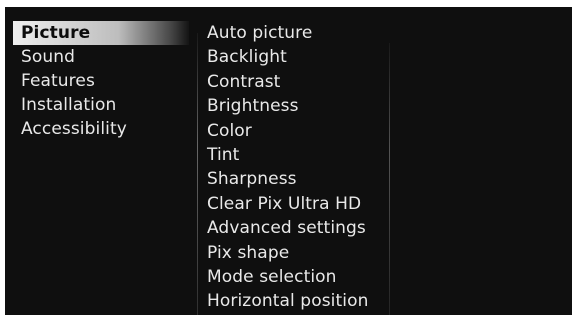  Describe the element at coordinates (302, 57) in the screenshot. I see `submenu-item-backlight: Backlight` at that location.